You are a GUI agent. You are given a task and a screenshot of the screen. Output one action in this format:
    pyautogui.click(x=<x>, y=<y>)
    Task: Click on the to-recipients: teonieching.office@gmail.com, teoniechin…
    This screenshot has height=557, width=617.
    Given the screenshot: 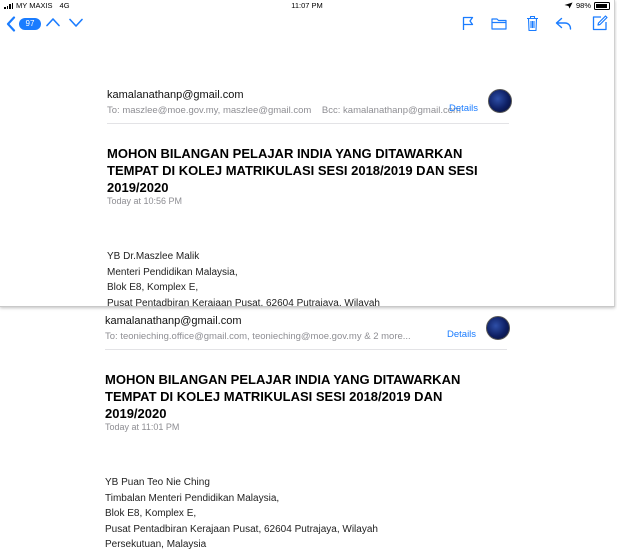 What is the action you would take?
    pyautogui.click(x=265, y=336)
    